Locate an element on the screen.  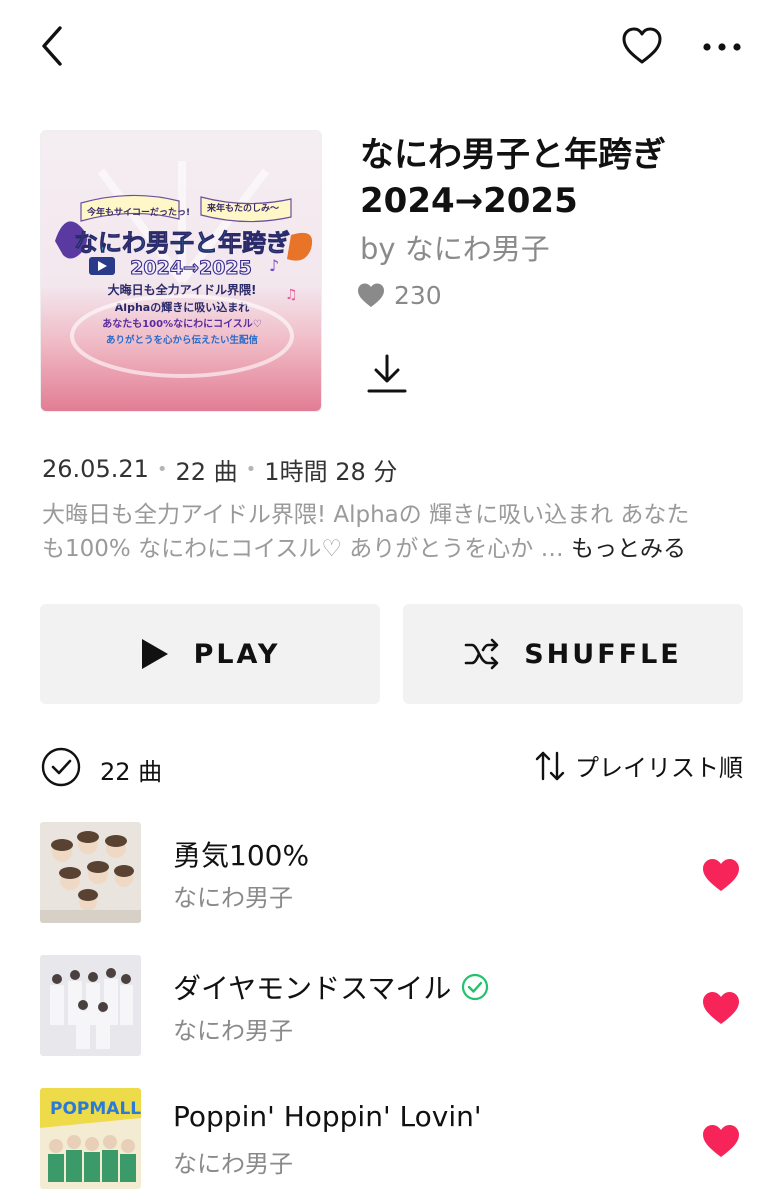
see-more-link: もっとみる is located at coordinates (628, 549).